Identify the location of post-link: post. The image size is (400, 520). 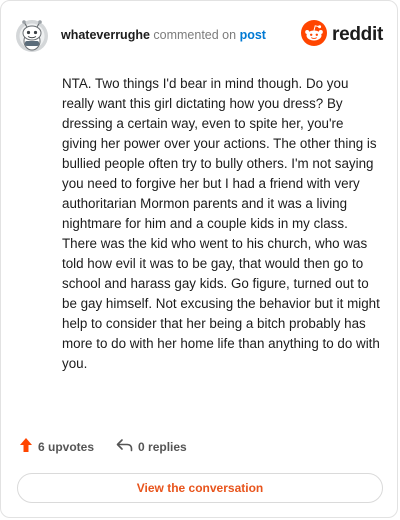
(253, 35).